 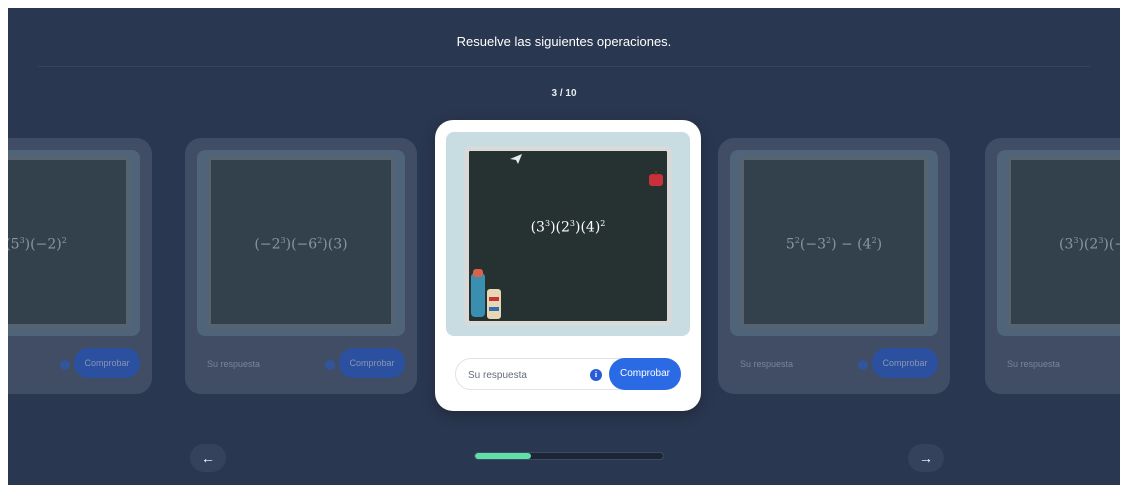 What do you see at coordinates (568, 227) in the screenshot?
I see `math-expression: (33)(23)(4)2` at bounding box center [568, 227].